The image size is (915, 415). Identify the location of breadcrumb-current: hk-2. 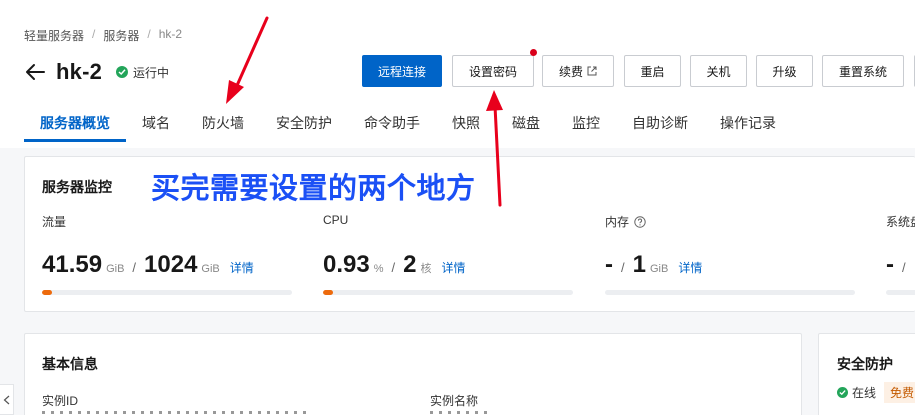
(170, 34).